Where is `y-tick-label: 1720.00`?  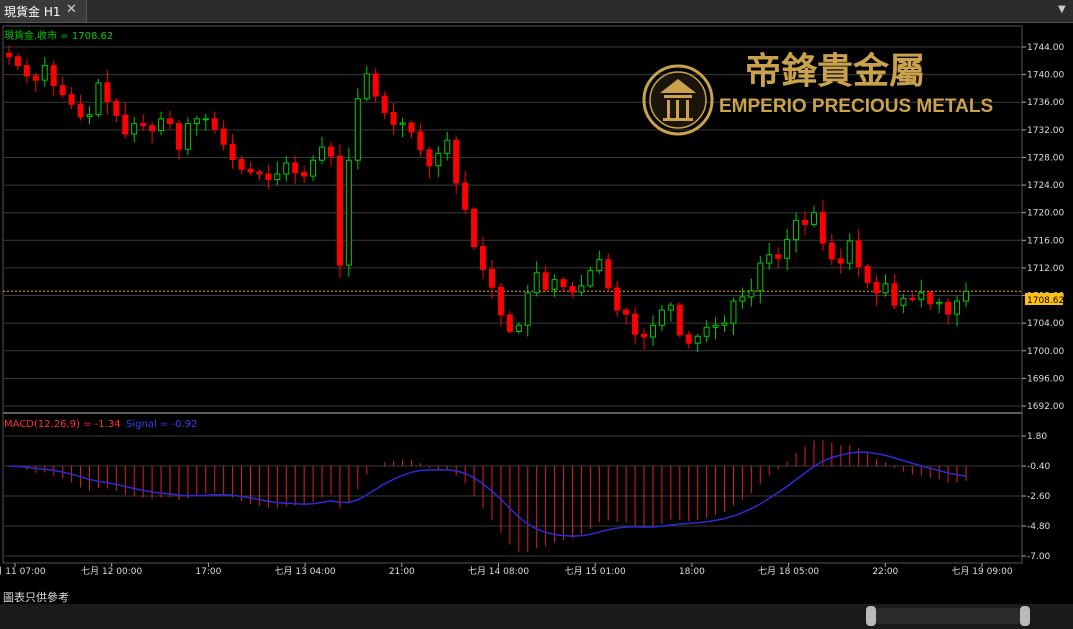
y-tick-label: 1720.00 is located at coordinates (1045, 214).